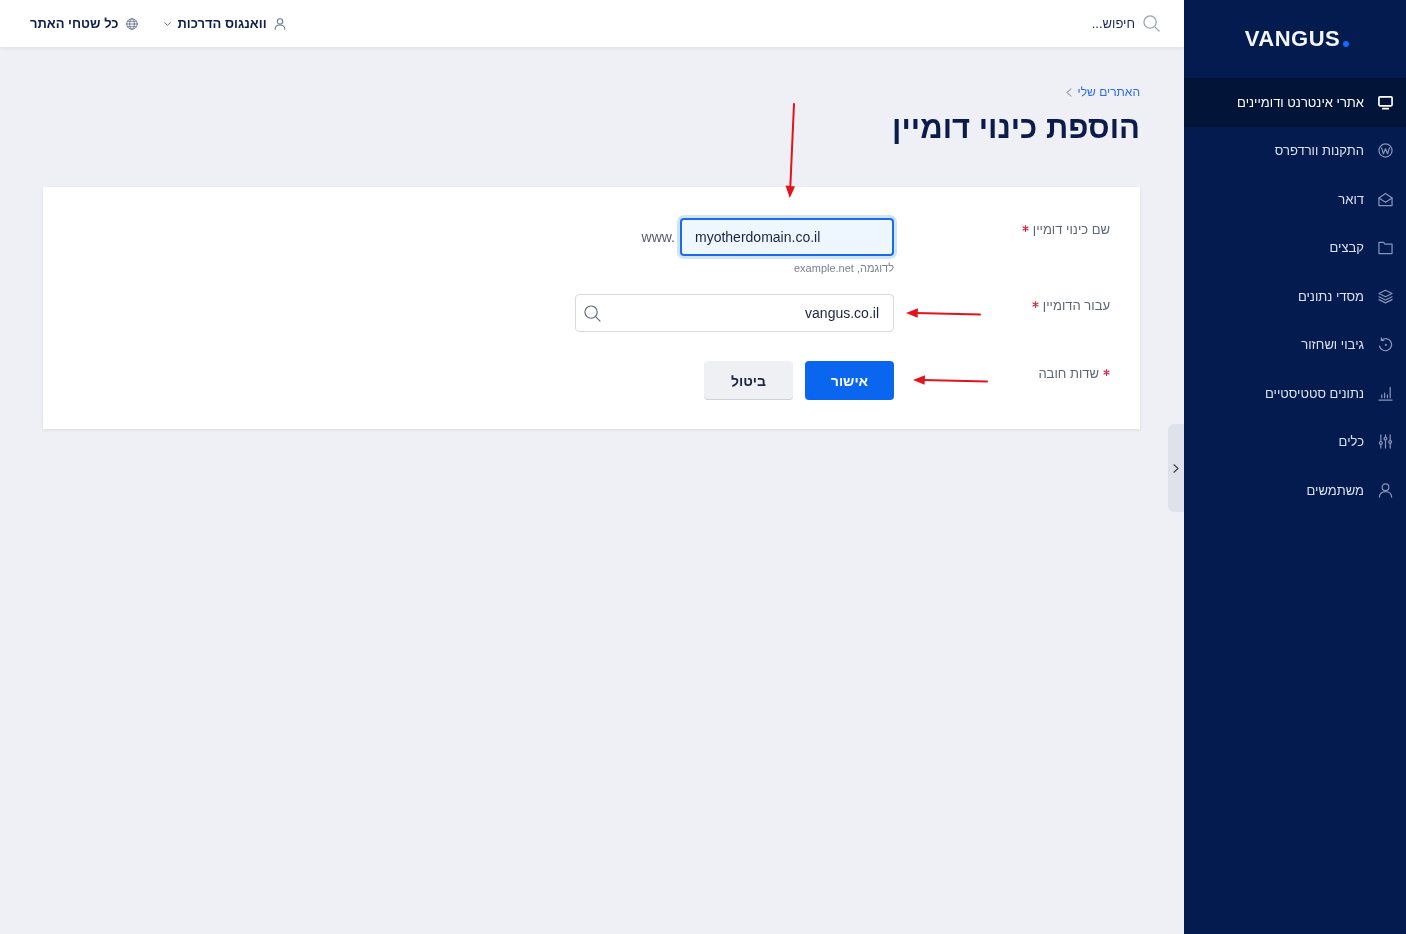  What do you see at coordinates (1385, 442) in the screenshot?
I see `sliders-icon` at bounding box center [1385, 442].